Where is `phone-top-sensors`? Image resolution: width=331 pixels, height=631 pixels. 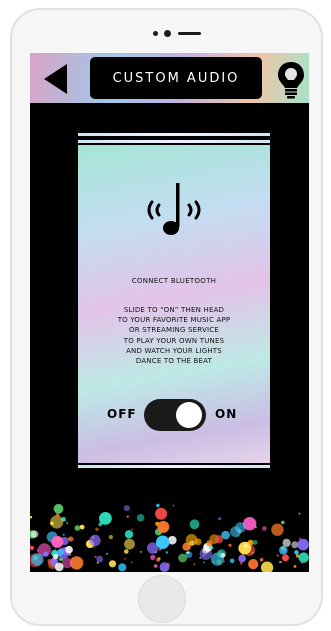
phone-top-sensors is located at coordinates (166, 34).